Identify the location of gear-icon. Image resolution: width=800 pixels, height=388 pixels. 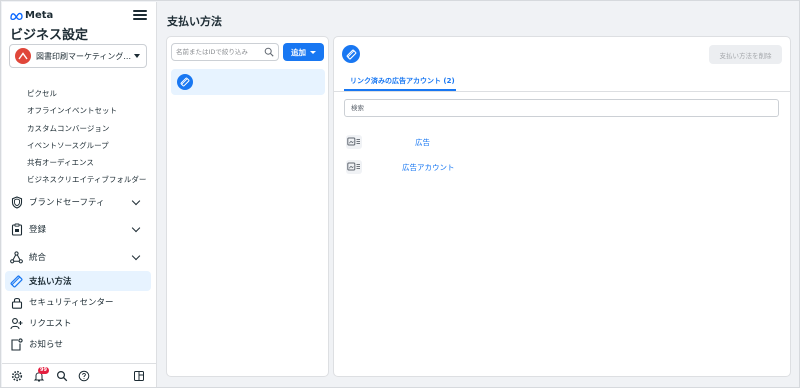
(17, 376).